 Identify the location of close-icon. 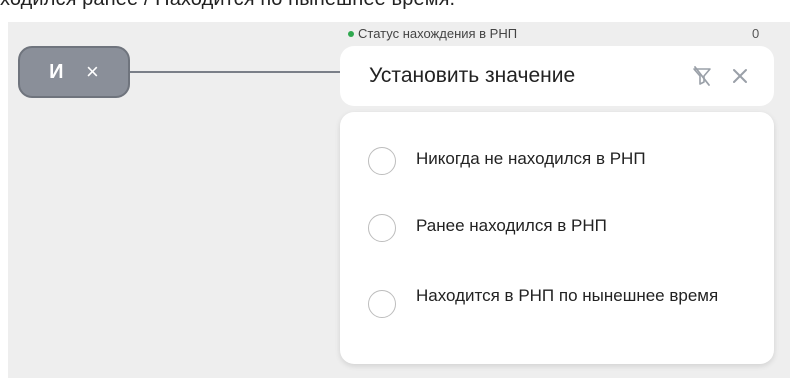
(740, 76).